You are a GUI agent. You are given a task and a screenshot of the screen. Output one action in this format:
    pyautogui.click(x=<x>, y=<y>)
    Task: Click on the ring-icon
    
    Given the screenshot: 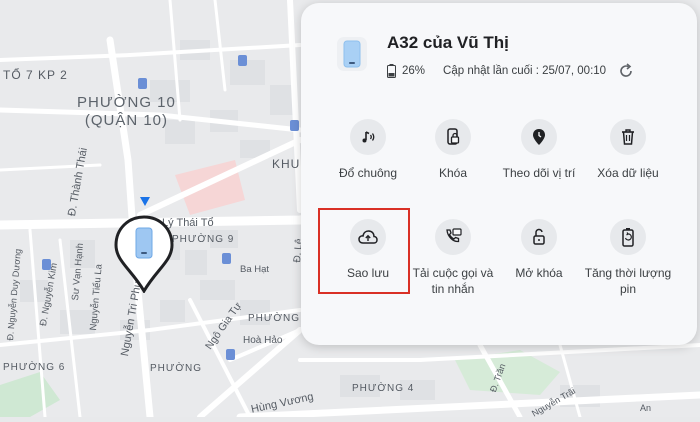 What is the action you would take?
    pyautogui.click(x=368, y=137)
    